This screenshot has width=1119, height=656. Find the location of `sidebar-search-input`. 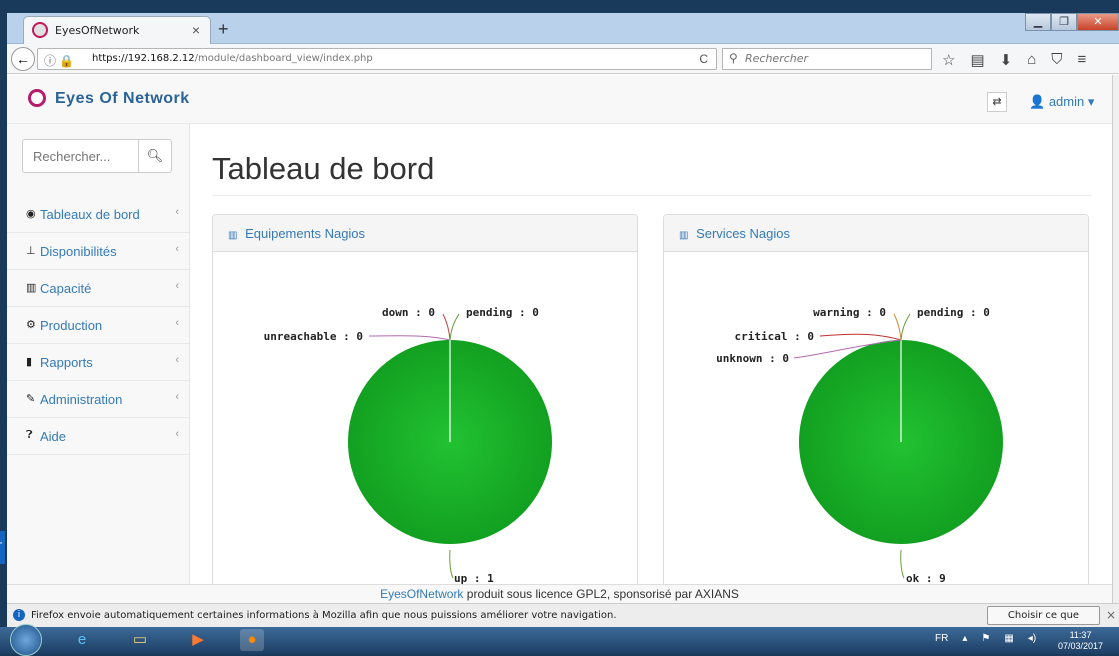

sidebar-search-input is located at coordinates (83, 156).